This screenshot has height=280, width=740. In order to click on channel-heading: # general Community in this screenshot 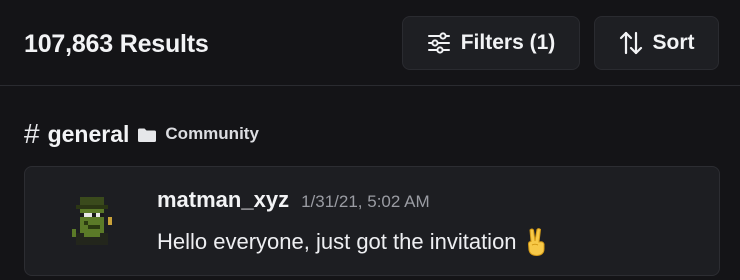, I will do `click(141, 134)`.